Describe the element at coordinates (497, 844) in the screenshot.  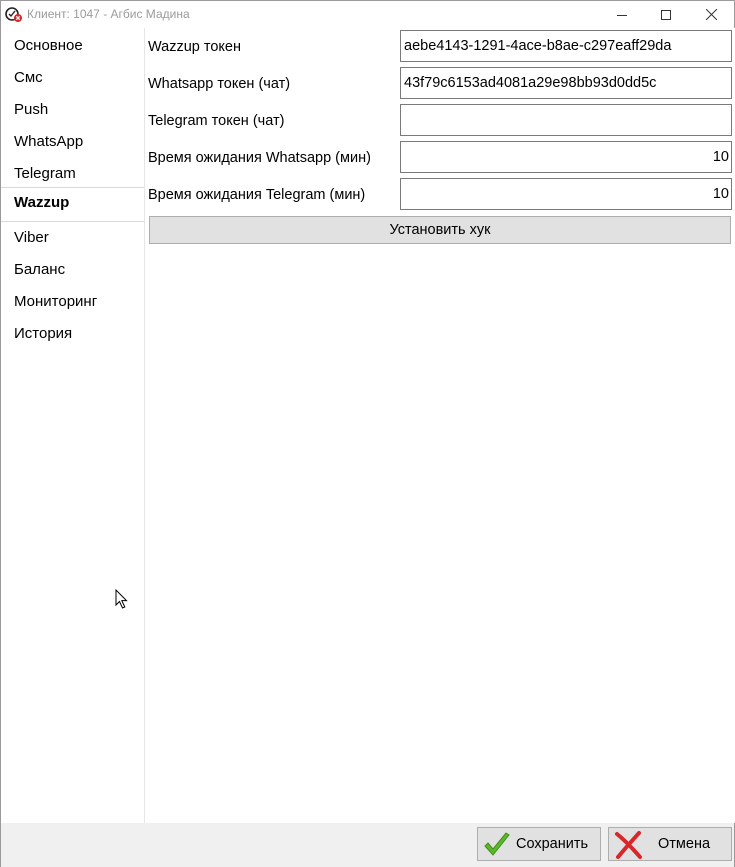
I see `checkmark-icon` at that location.